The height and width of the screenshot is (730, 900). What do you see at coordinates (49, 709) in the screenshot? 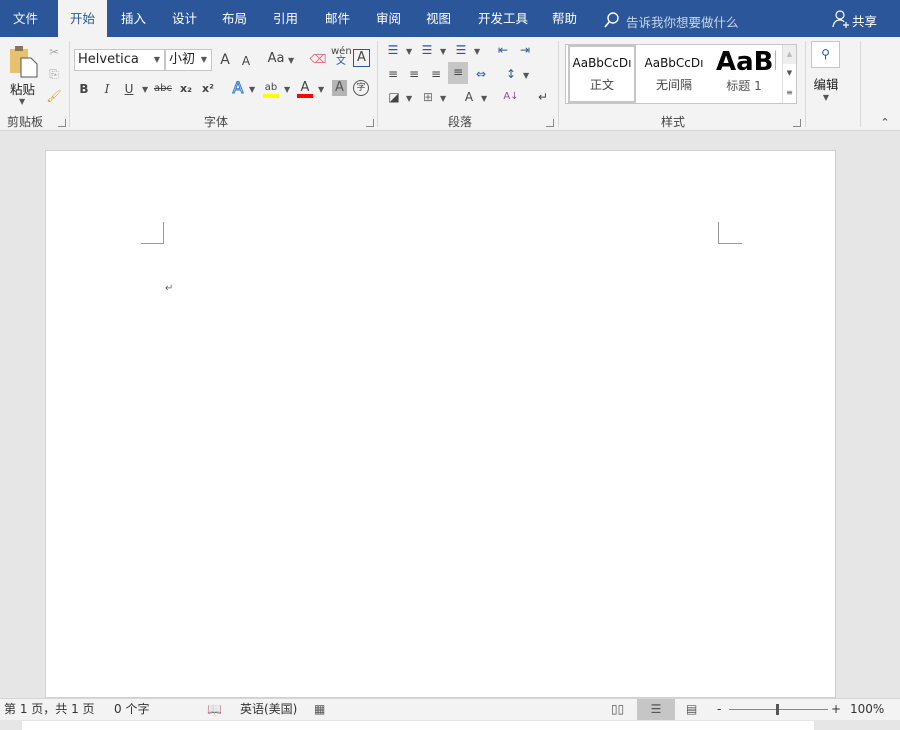
I see `page-count: 第 1 页，共 1 页` at bounding box center [49, 709].